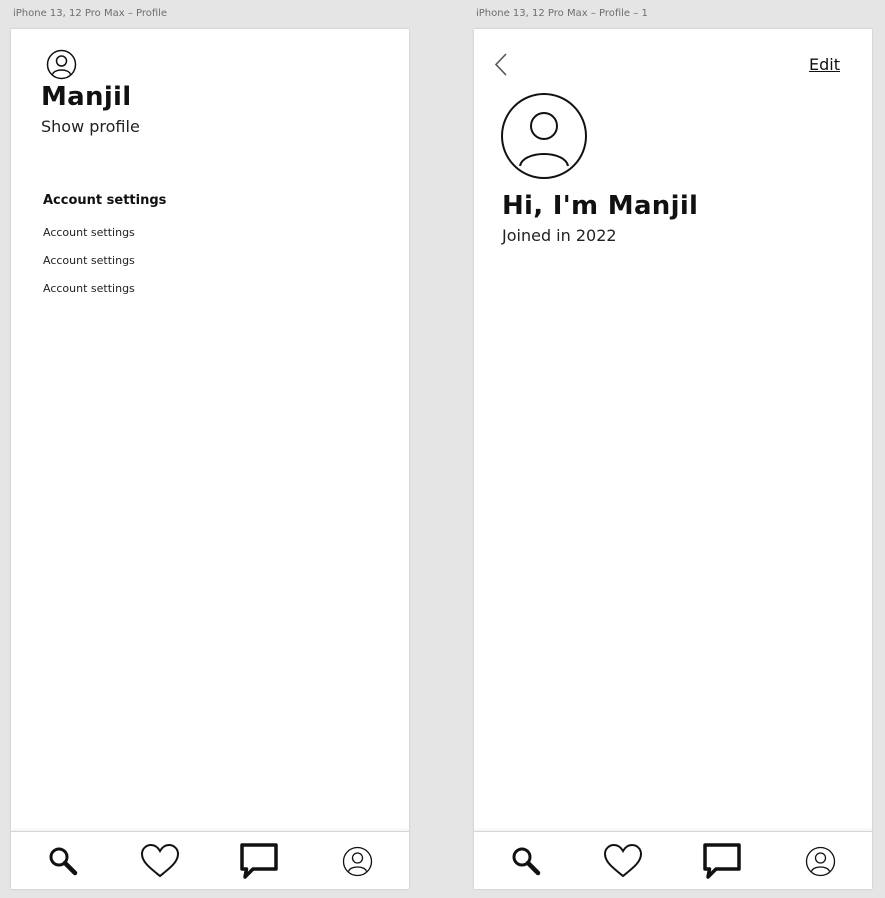  Describe the element at coordinates (562, 13) in the screenshot. I see `artboard-label-profile-1: iPhone 13, 12 Pro Max – Profile – 1` at that location.